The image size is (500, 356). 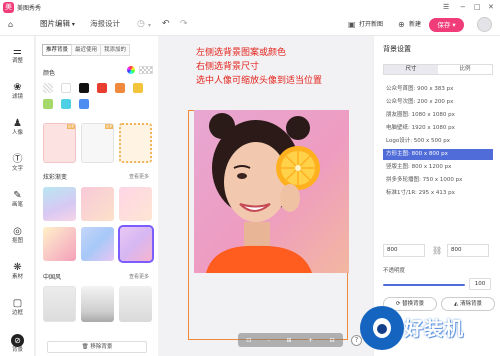 I want to click on rail-label: 抠图, so click(x=17, y=241).